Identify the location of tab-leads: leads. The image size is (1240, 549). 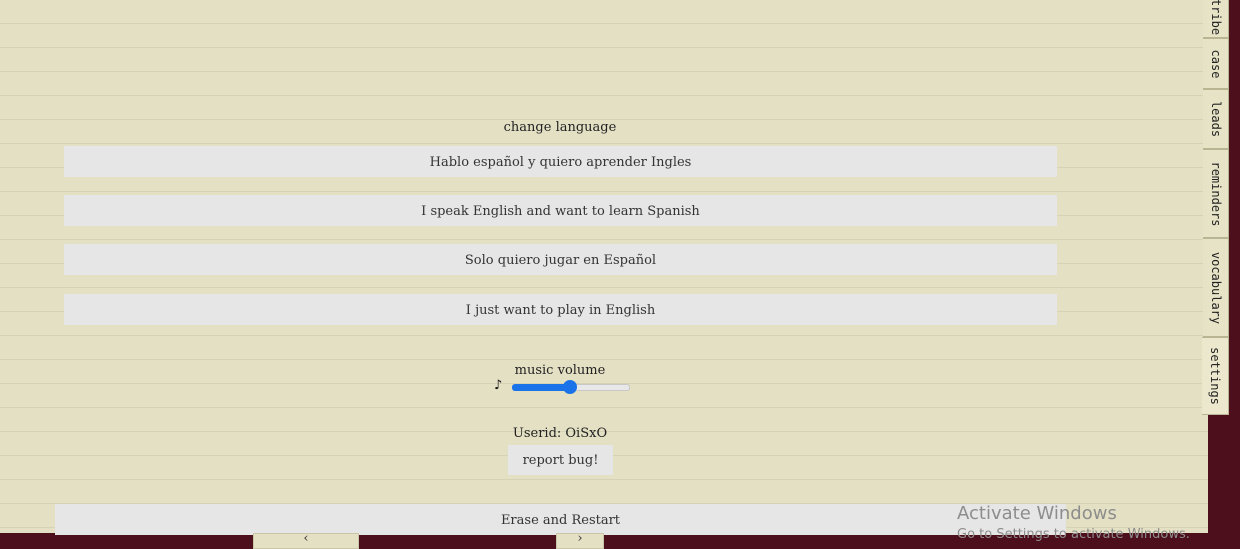
(1216, 119).